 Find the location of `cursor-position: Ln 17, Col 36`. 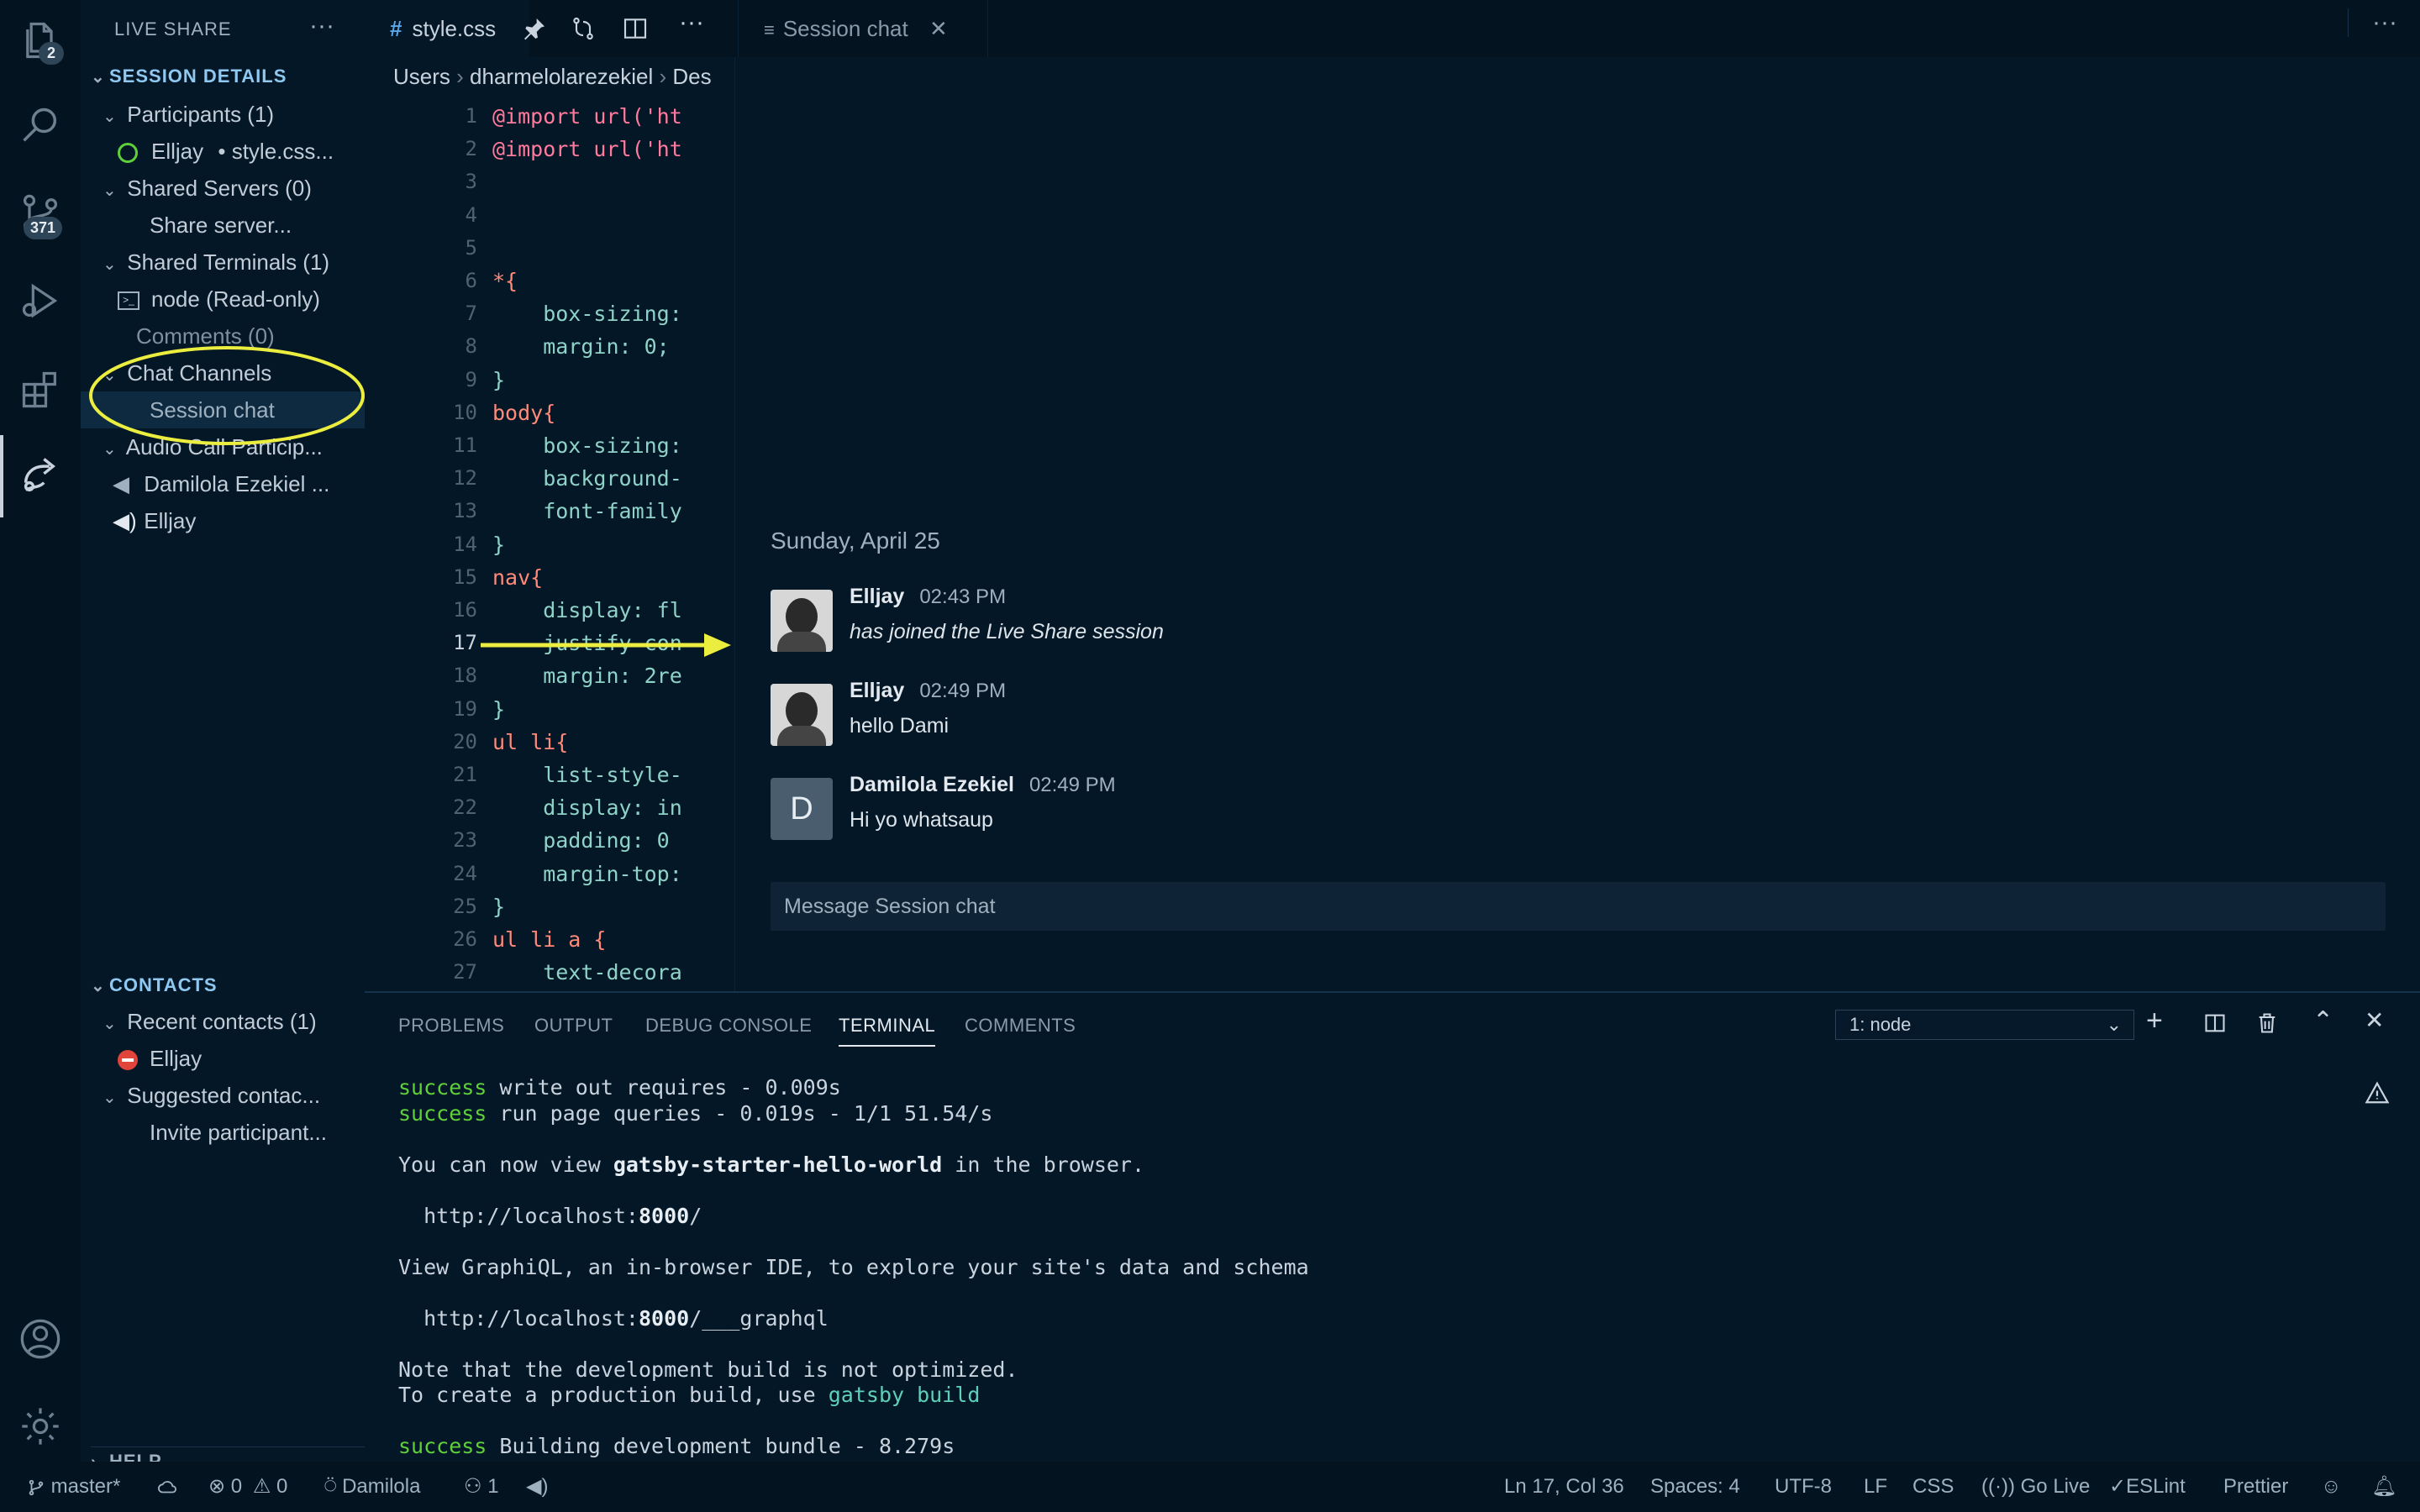

cursor-position: Ln 17, Col 36 is located at coordinates (1564, 1487).